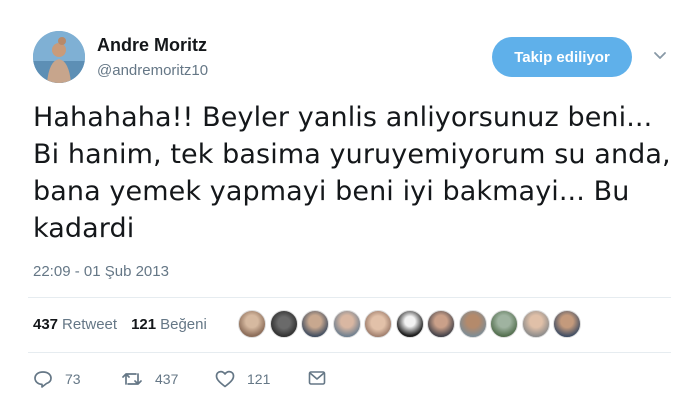 The image size is (700, 407). I want to click on author-handle: @andremoritz10, so click(152, 70).